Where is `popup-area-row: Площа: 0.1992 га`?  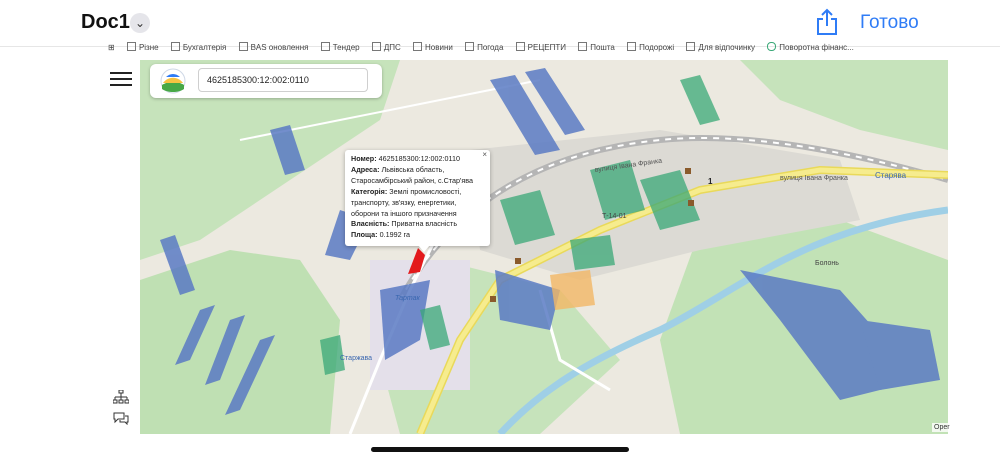
popup-area-row: Площа: 0.1992 га is located at coordinates (381, 235).